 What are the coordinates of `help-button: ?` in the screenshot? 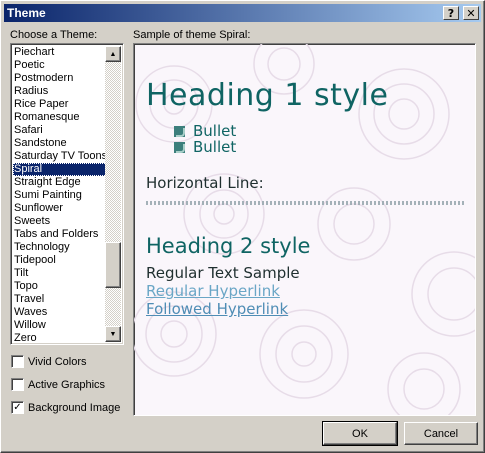 It's located at (451, 13).